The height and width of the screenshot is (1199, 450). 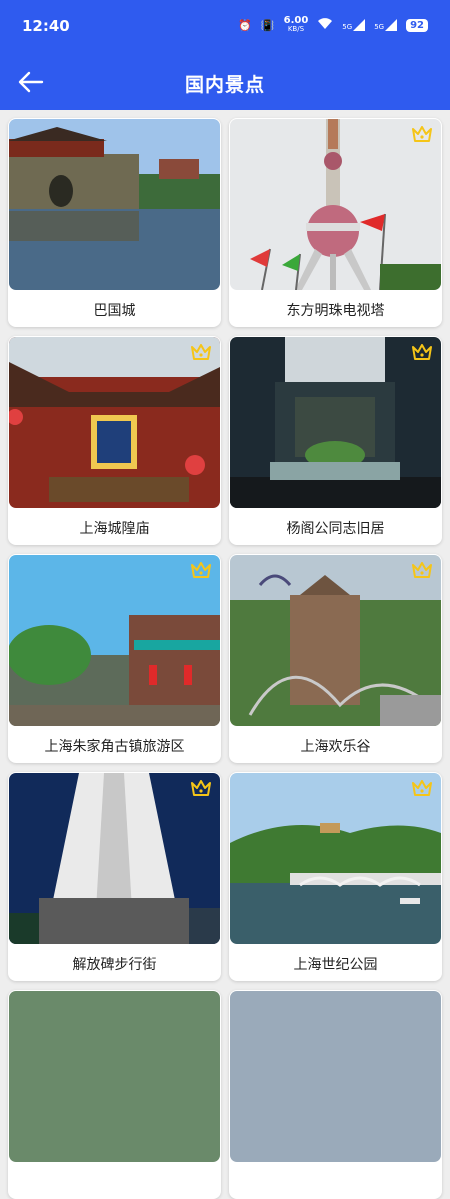 I want to click on attraction-name: 杨阁公同志旧居, so click(x=335, y=529).